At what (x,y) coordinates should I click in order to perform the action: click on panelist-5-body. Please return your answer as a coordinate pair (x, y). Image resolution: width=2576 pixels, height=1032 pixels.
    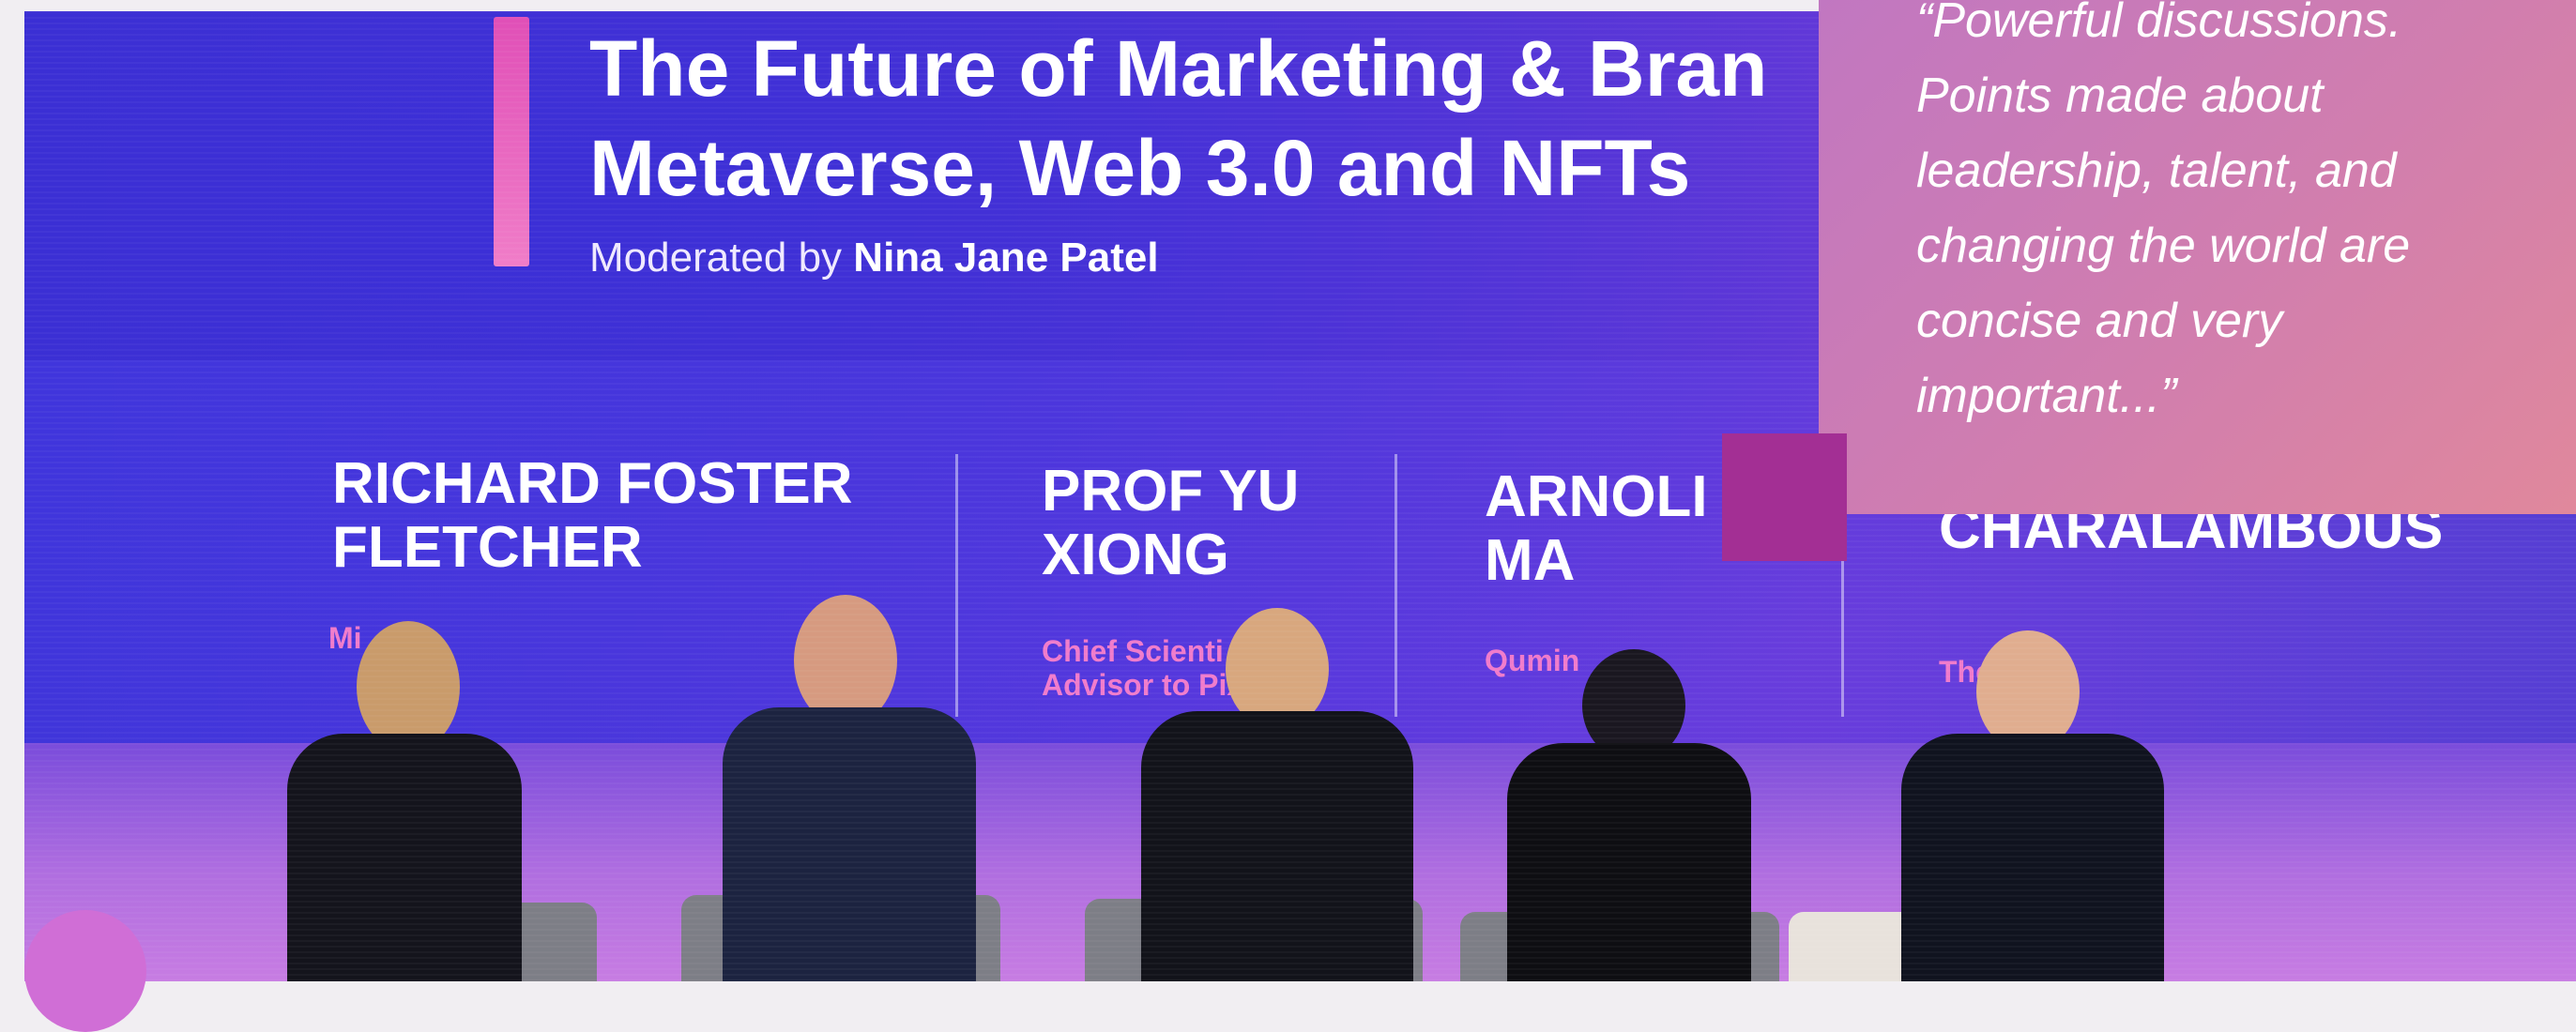
    Looking at the image, I should click on (2032, 857).